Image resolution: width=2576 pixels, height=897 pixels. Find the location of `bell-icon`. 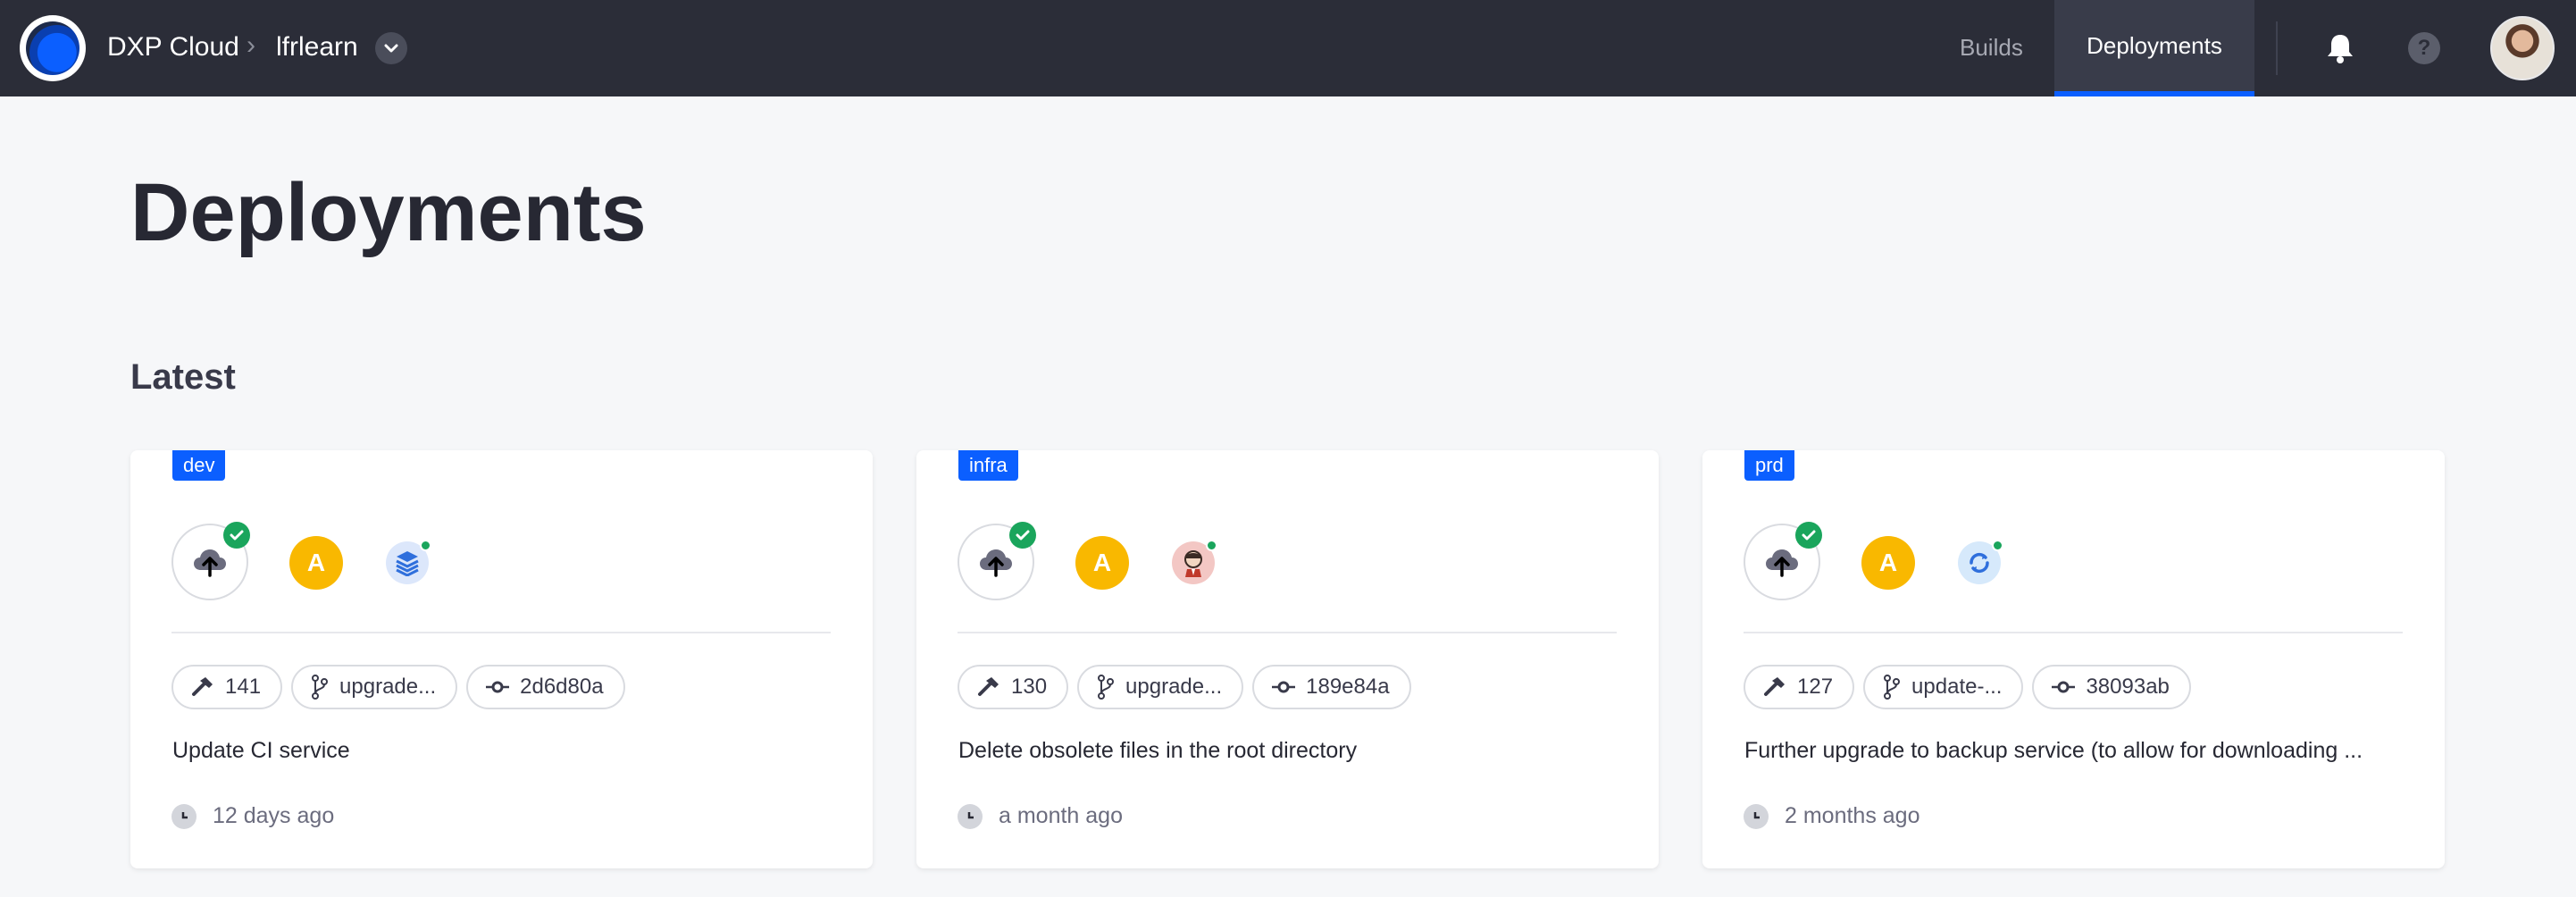

bell-icon is located at coordinates (2340, 48).